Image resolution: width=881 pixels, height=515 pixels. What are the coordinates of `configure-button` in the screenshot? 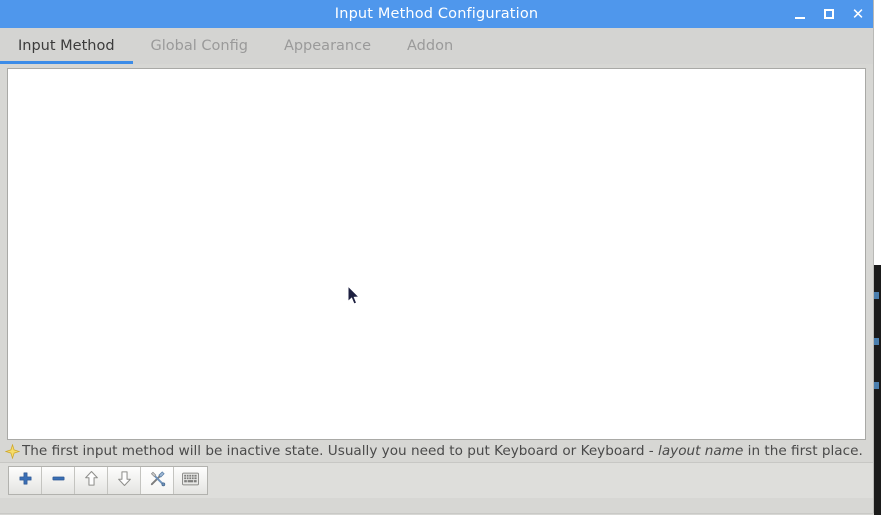 It's located at (157, 480).